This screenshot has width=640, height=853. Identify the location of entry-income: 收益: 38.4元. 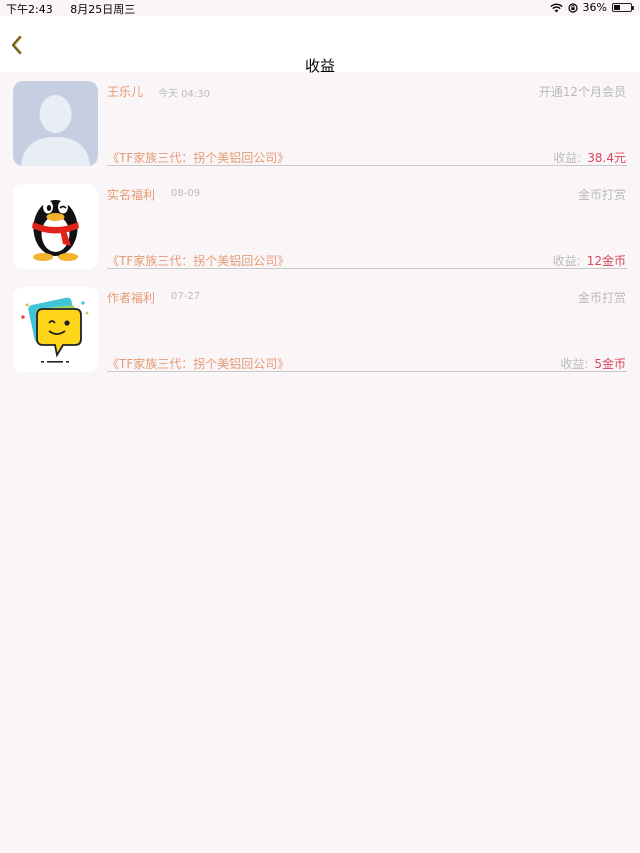
(589, 157).